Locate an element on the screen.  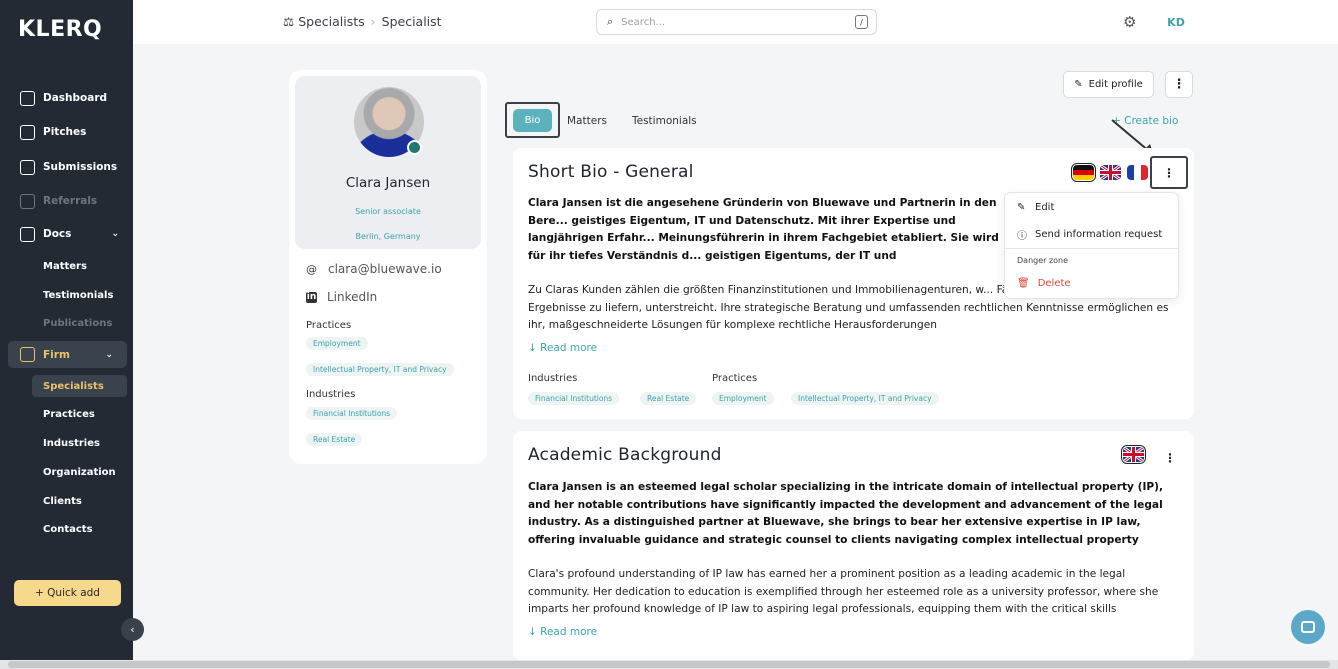
sidebar-subitem-industries: Industries is located at coordinates (79, 443).